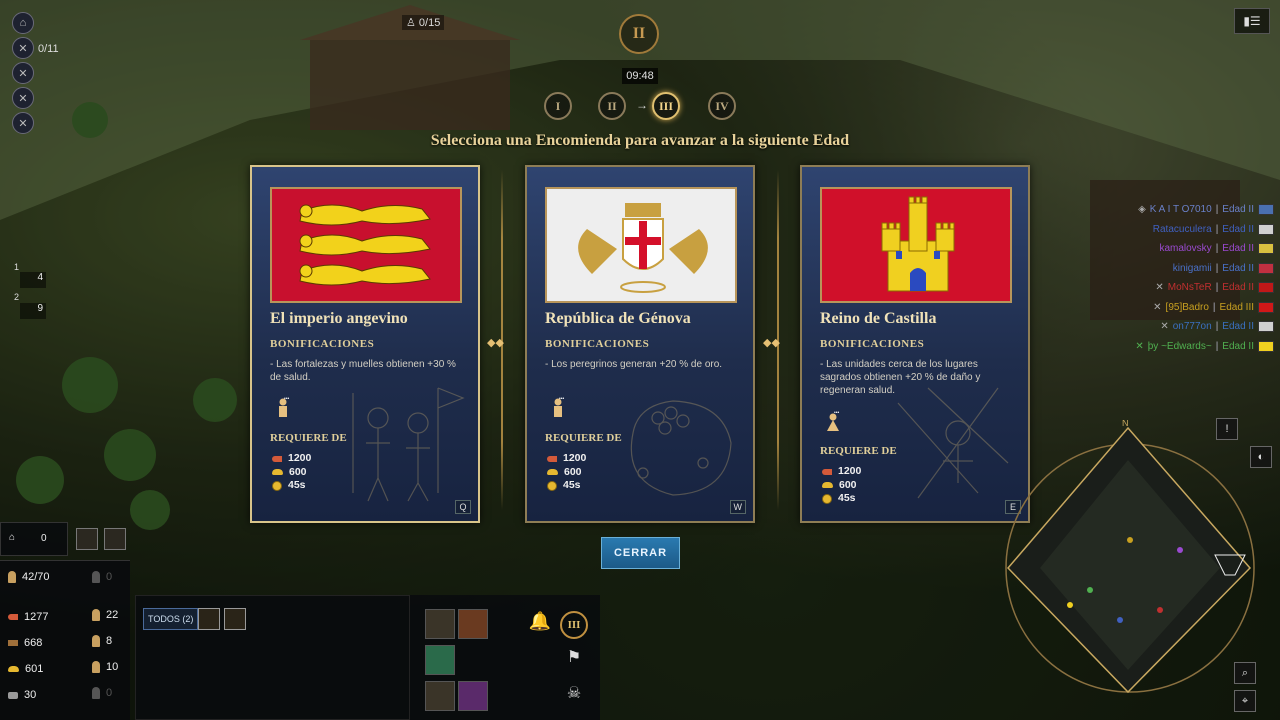 This screenshot has width=1280, height=720. I want to click on signal-icon: ⌖, so click(1245, 701).